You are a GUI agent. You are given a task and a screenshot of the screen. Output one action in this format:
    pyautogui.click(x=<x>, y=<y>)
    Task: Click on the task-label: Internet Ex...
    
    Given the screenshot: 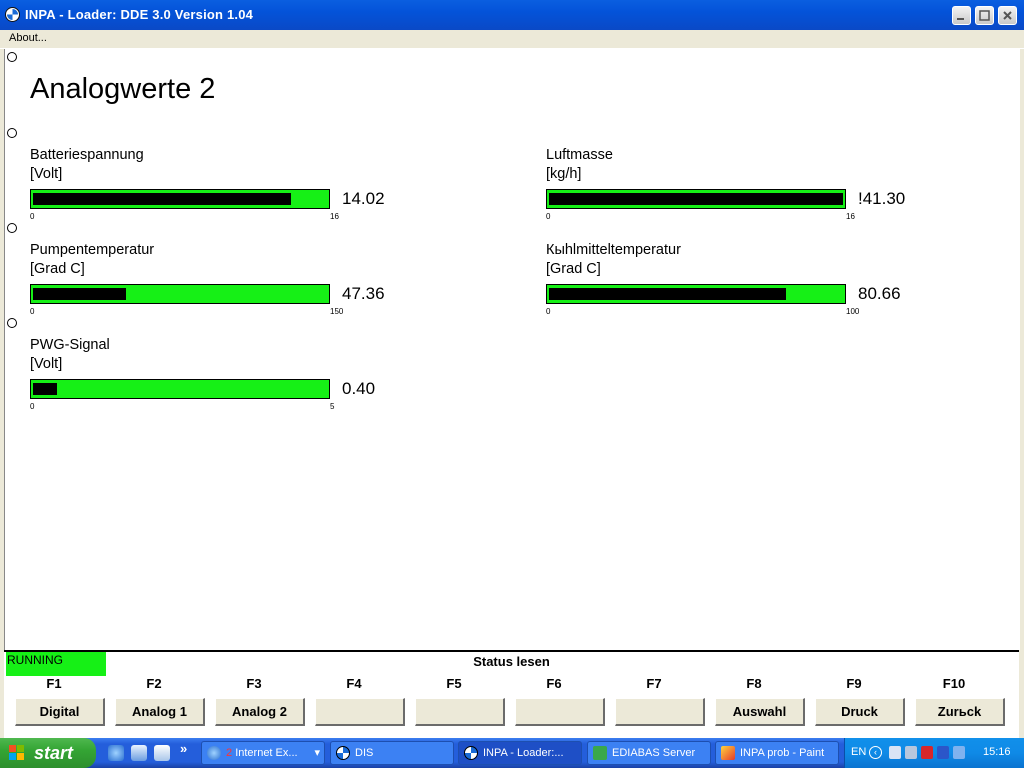 What is the action you would take?
    pyautogui.click(x=266, y=753)
    